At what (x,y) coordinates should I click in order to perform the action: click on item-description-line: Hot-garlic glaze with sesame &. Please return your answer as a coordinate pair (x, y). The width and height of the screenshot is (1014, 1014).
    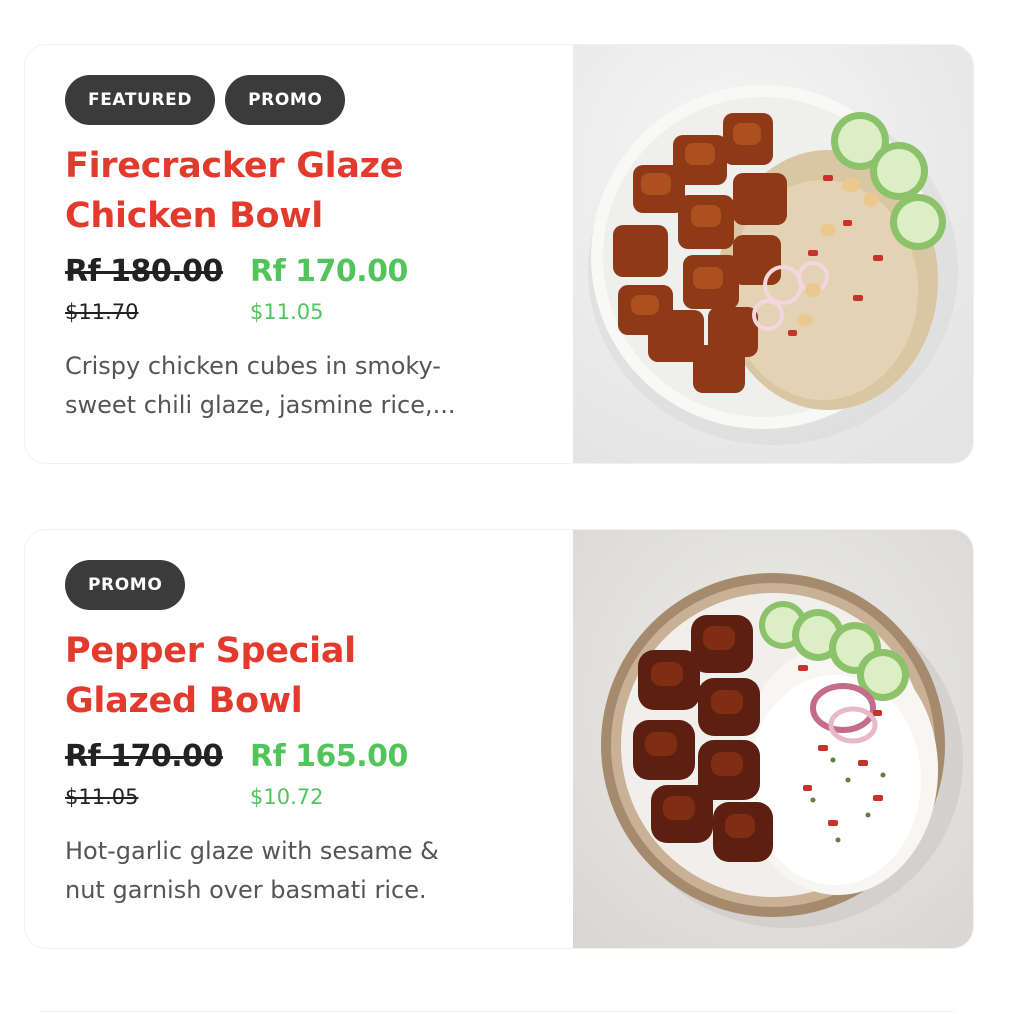
    Looking at the image, I should click on (252, 851).